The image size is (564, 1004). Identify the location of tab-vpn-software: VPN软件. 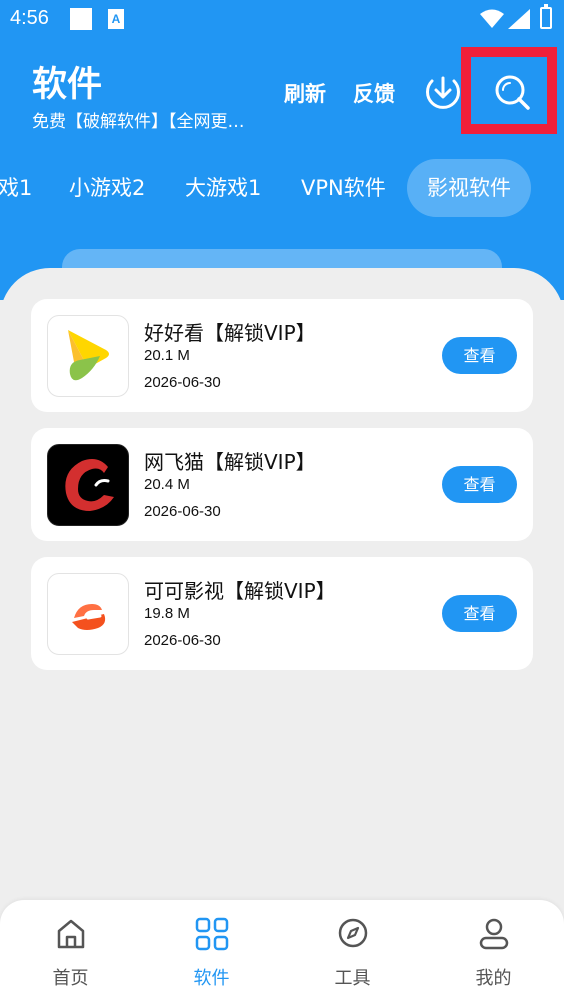
(343, 188).